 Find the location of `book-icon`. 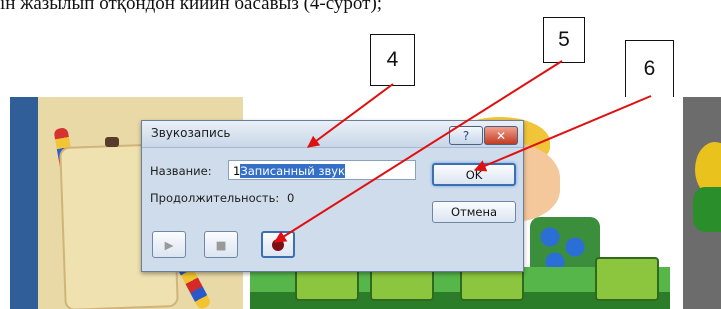

book-icon is located at coordinates (627, 279).